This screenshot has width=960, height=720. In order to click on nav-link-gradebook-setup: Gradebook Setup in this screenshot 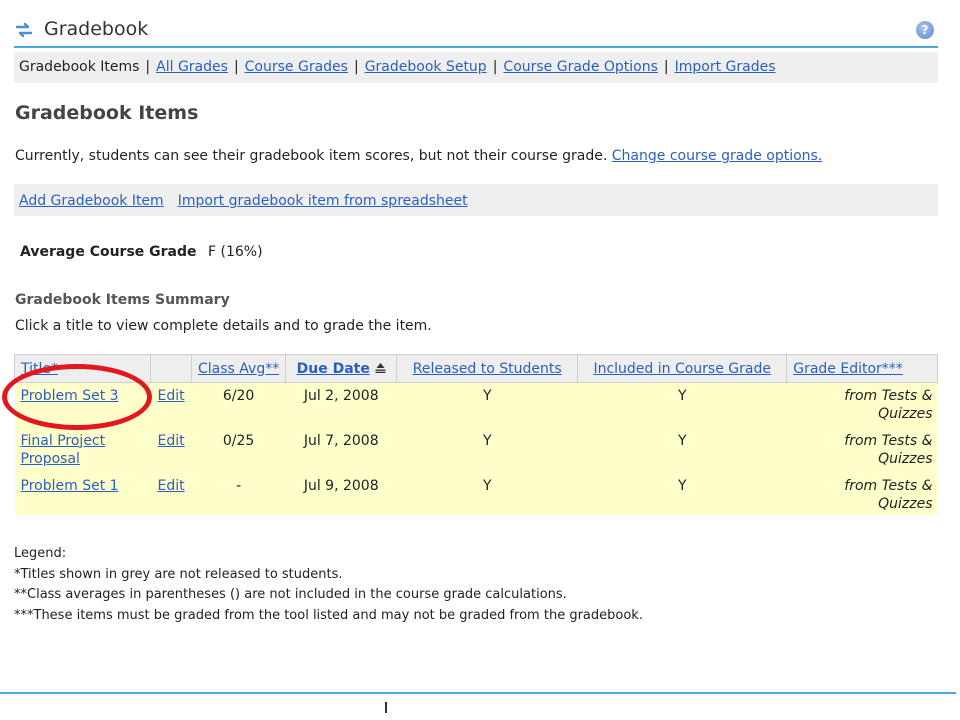, I will do `click(426, 67)`.